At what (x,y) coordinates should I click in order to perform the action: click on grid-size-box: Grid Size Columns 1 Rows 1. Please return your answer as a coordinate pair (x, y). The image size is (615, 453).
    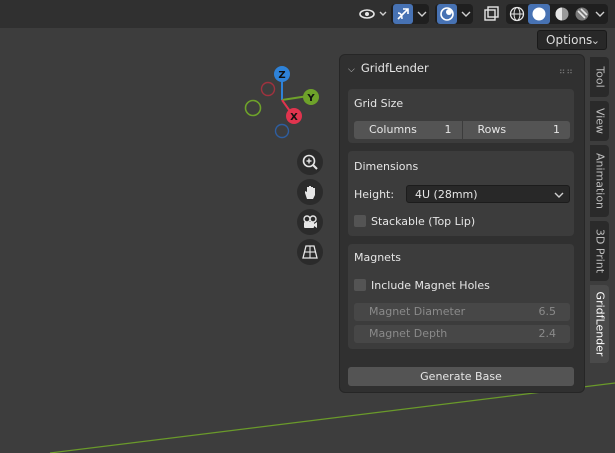
    Looking at the image, I should click on (461, 116).